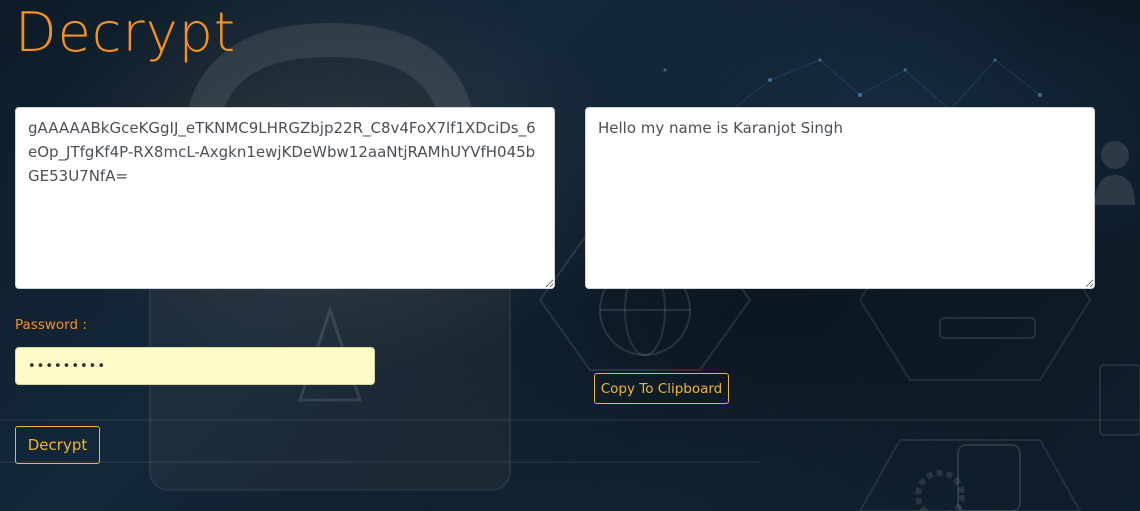 The width and height of the screenshot is (1140, 511). Describe the element at coordinates (57, 445) in the screenshot. I see `decrypt-button: Decrypt` at that location.